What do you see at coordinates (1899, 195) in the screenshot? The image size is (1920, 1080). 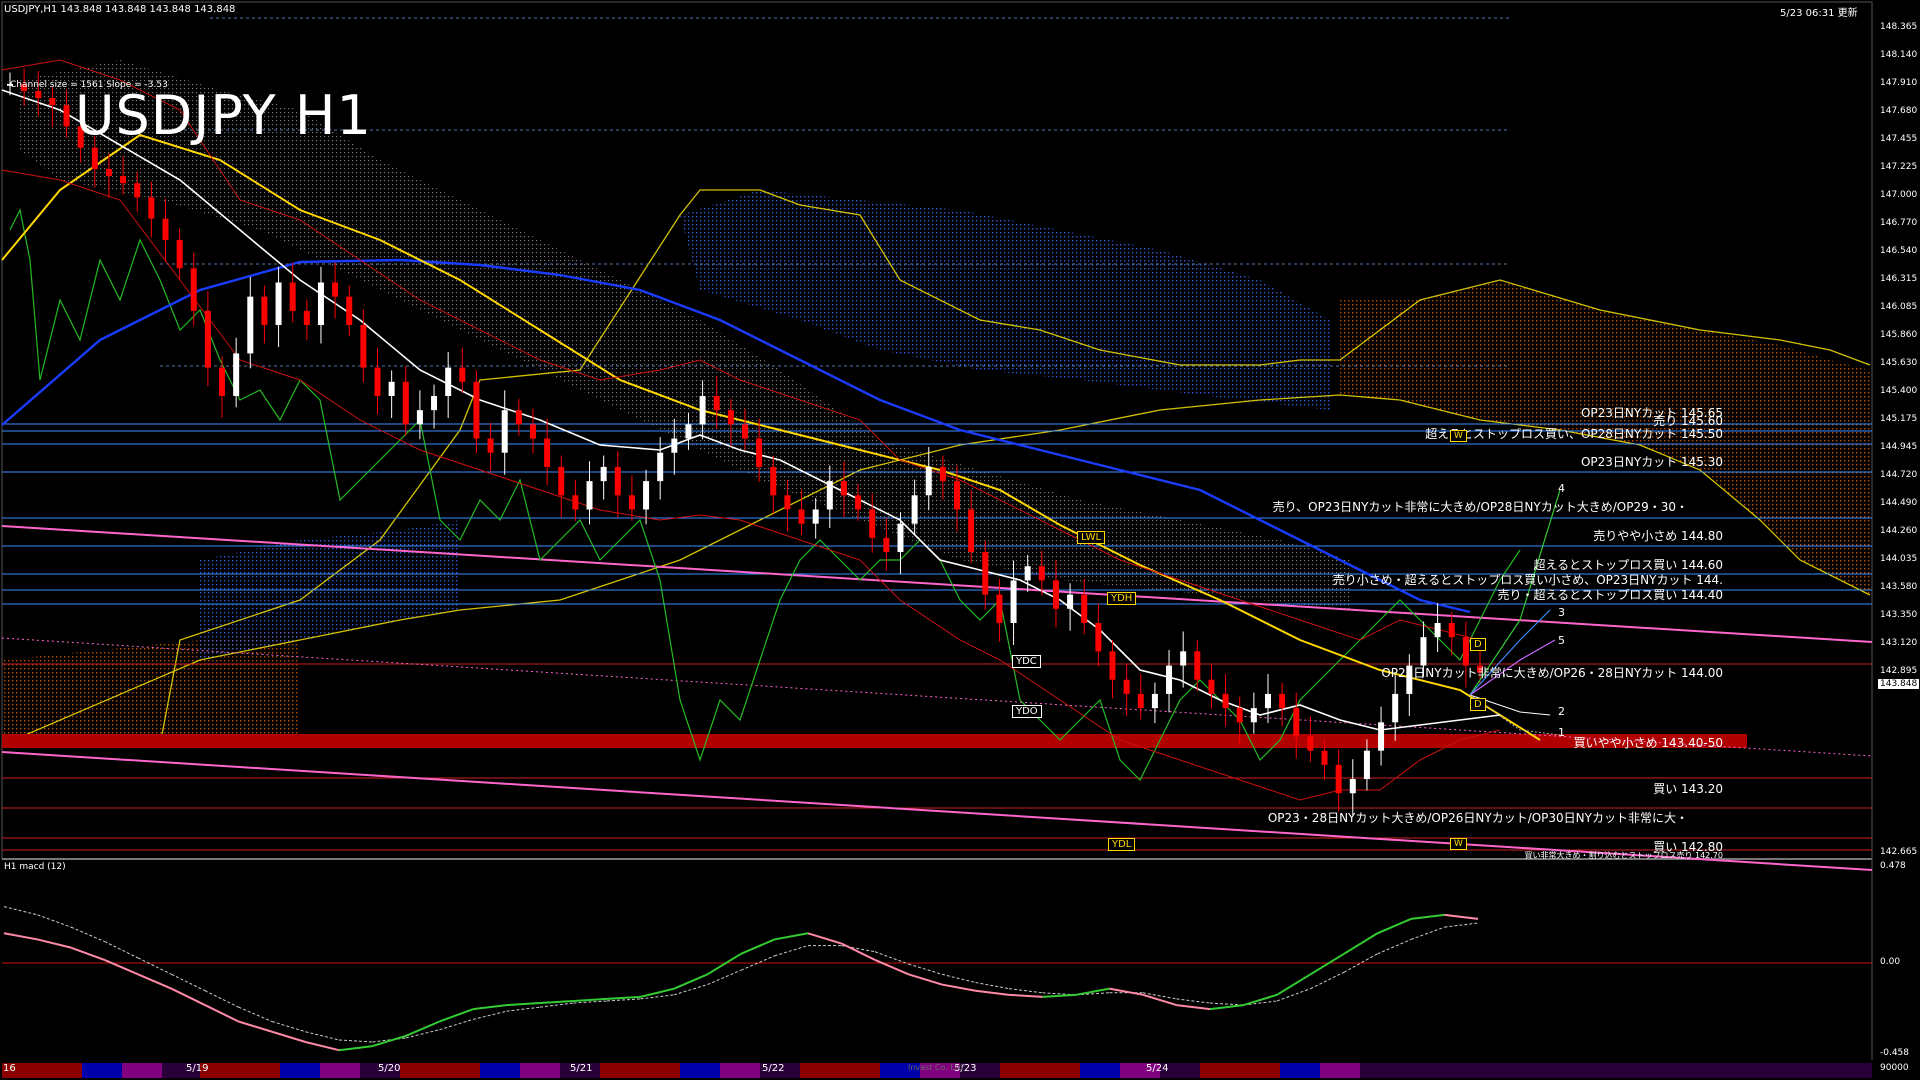 I see `price-scale-label: 147.000` at bounding box center [1899, 195].